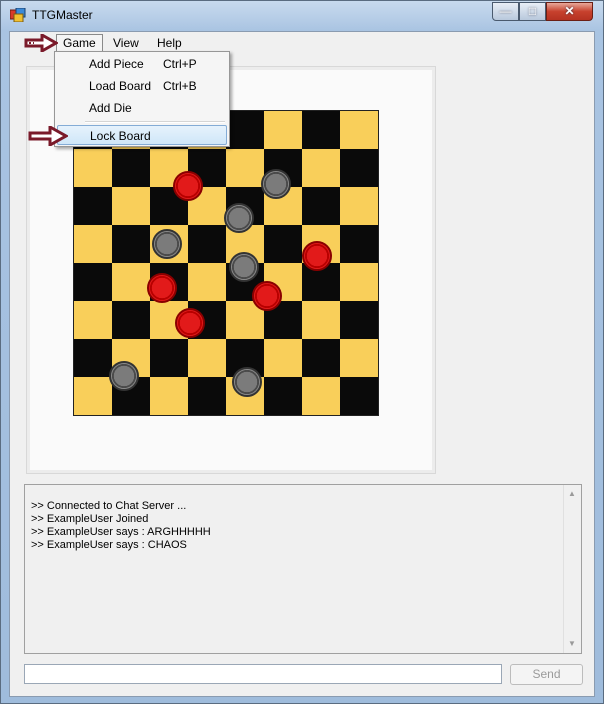 The width and height of the screenshot is (604, 704). Describe the element at coordinates (263, 674) in the screenshot. I see `message-input` at that location.